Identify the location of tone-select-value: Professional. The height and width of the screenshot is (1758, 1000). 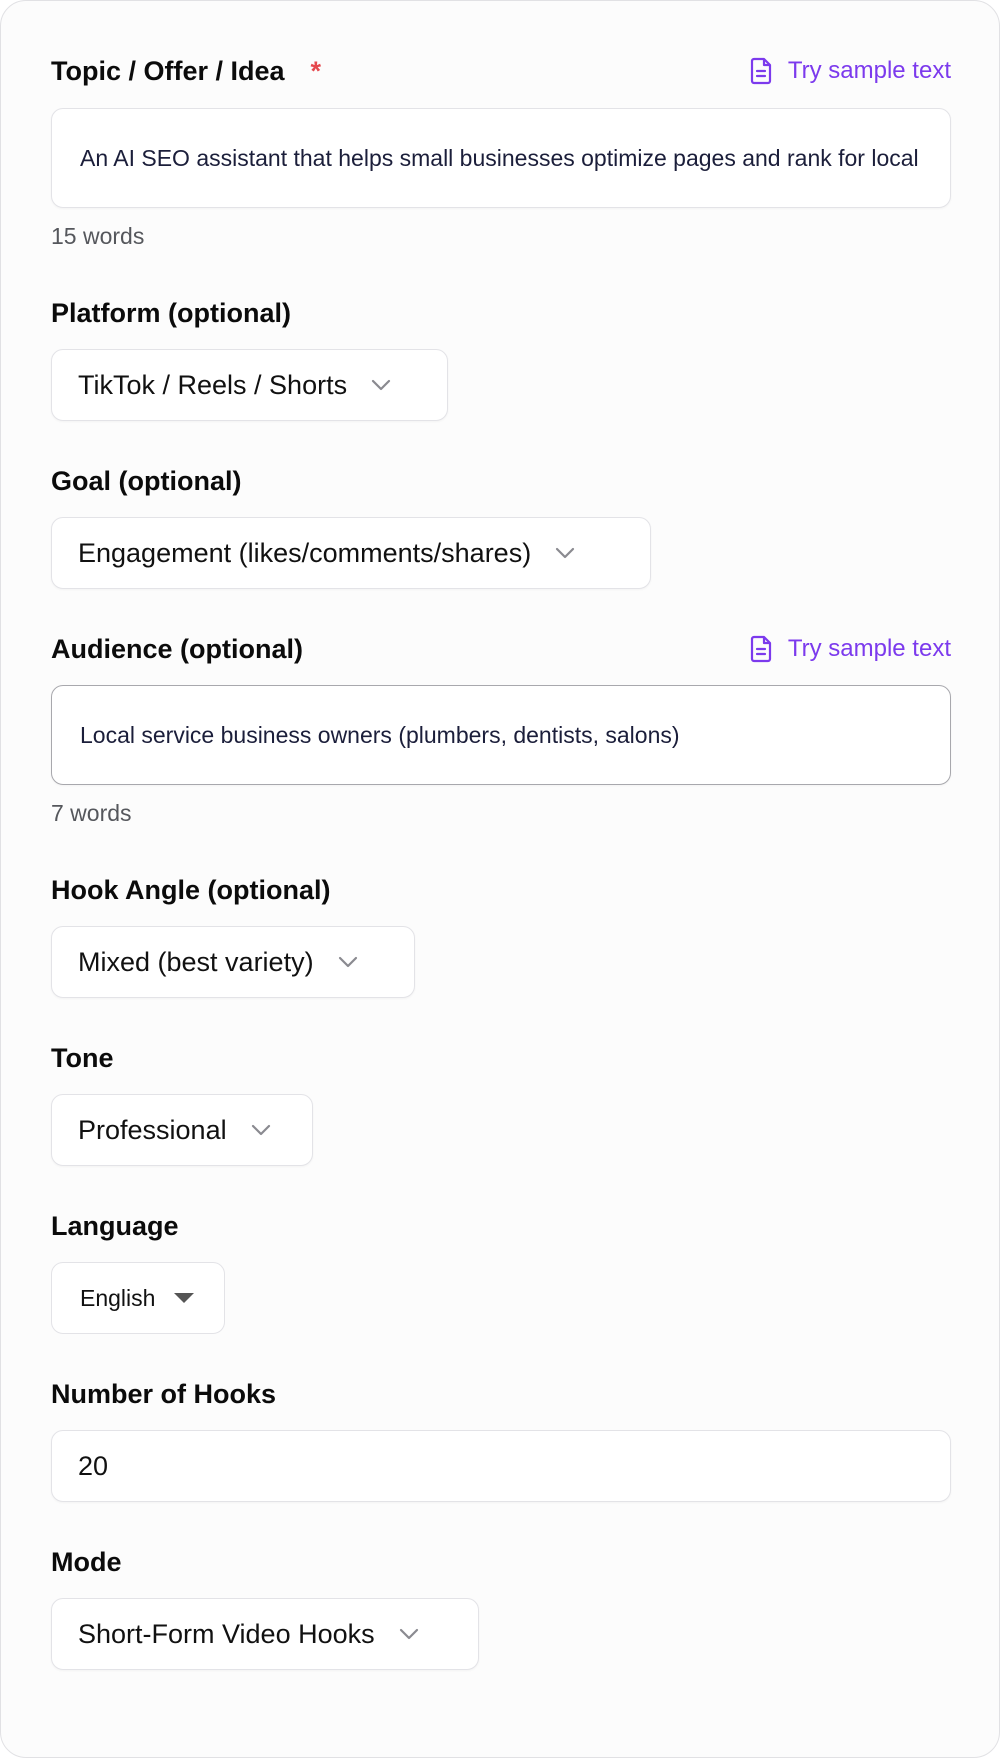
(152, 1129).